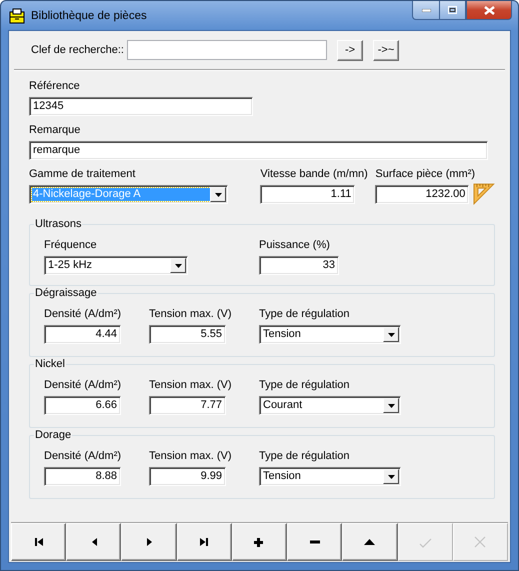 Image resolution: width=519 pixels, height=571 pixels. What do you see at coordinates (350, 50) in the screenshot?
I see `search-button: ->` at bounding box center [350, 50].